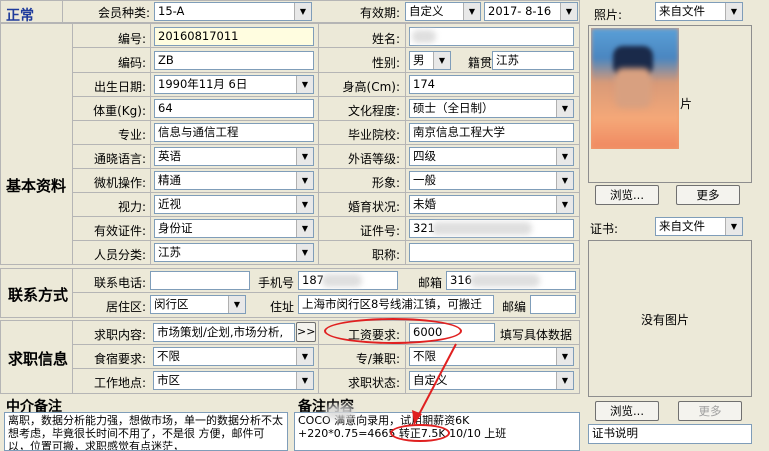 The height and width of the screenshot is (451, 769). Describe the element at coordinates (385, 183) in the screenshot. I see `image-label: 形象:` at that location.